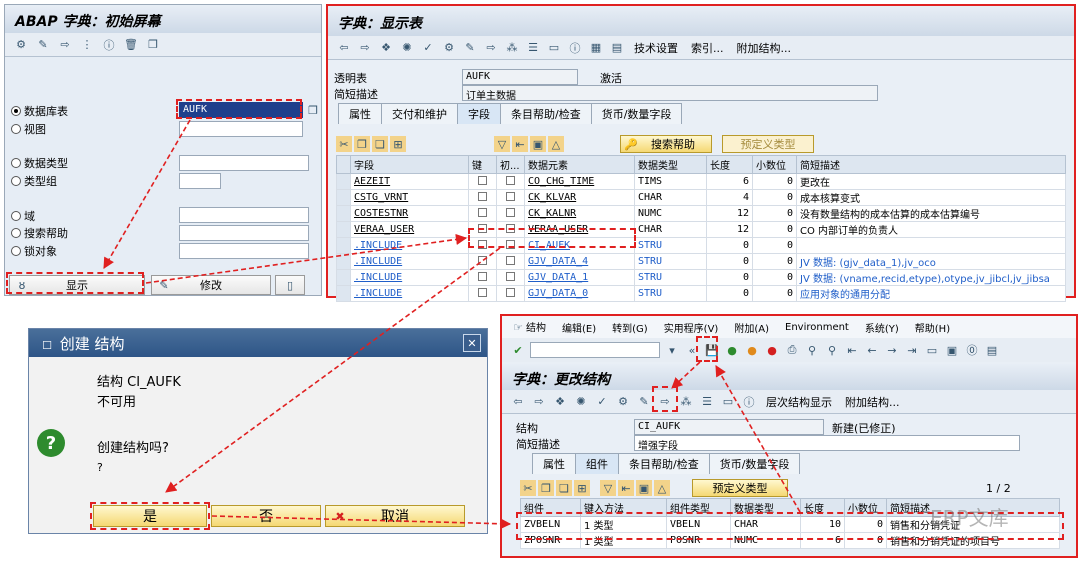 The width and height of the screenshot is (1080, 563). What do you see at coordinates (361, 522) in the screenshot?
I see `arrow-yes-to-structure` at bounding box center [361, 522].